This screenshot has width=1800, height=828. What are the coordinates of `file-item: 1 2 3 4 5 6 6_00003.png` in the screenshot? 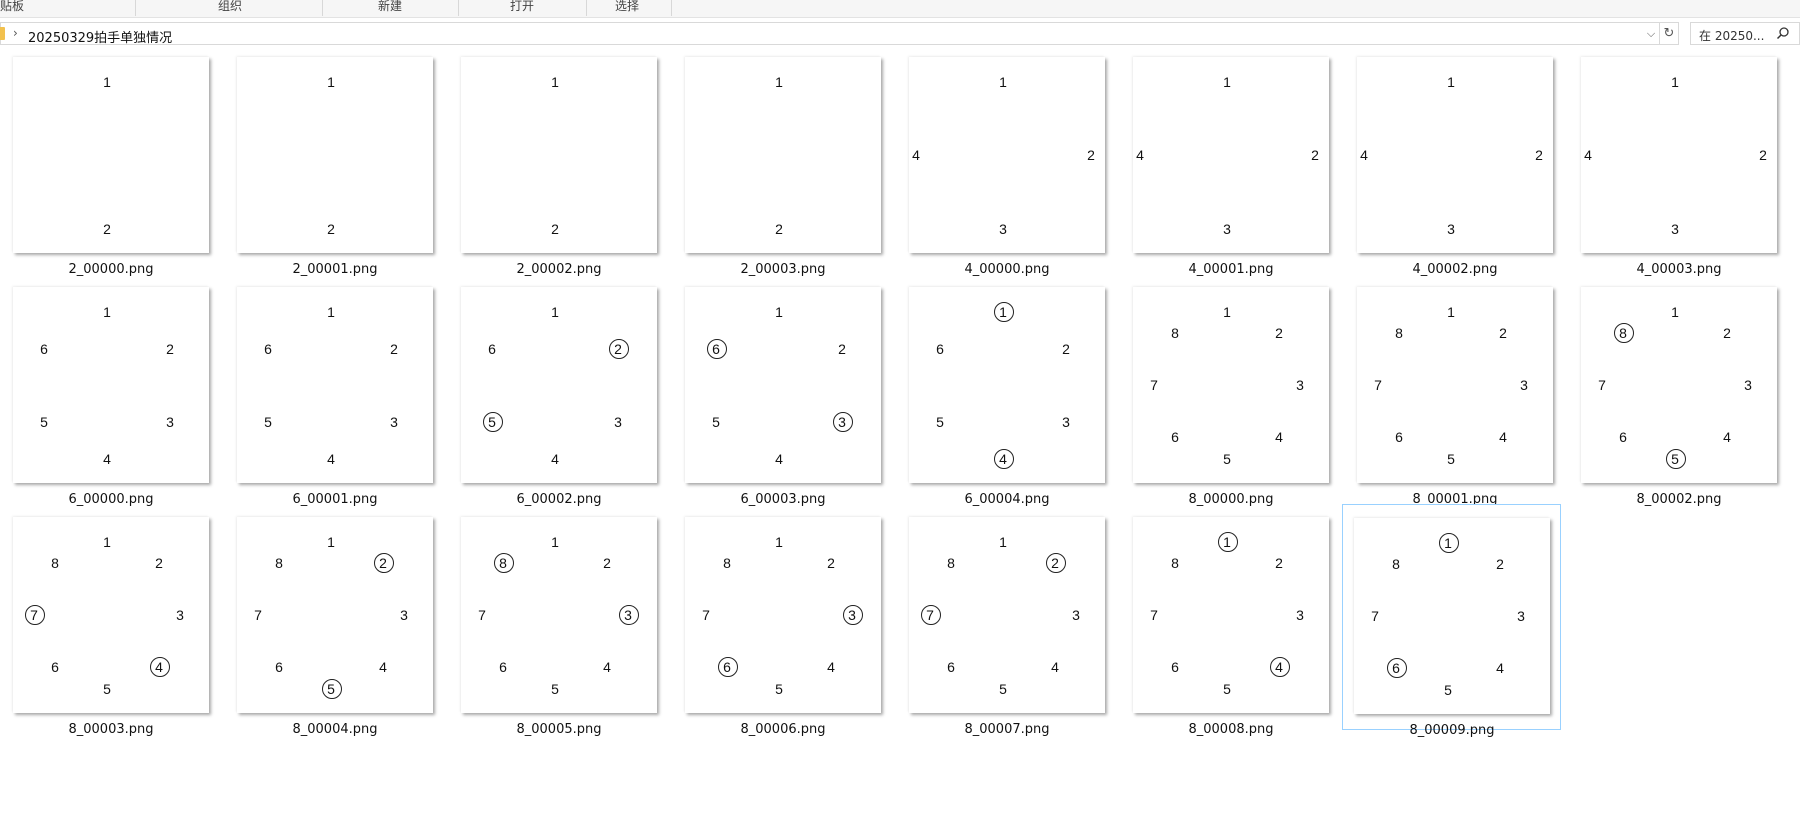 It's located at (776, 393).